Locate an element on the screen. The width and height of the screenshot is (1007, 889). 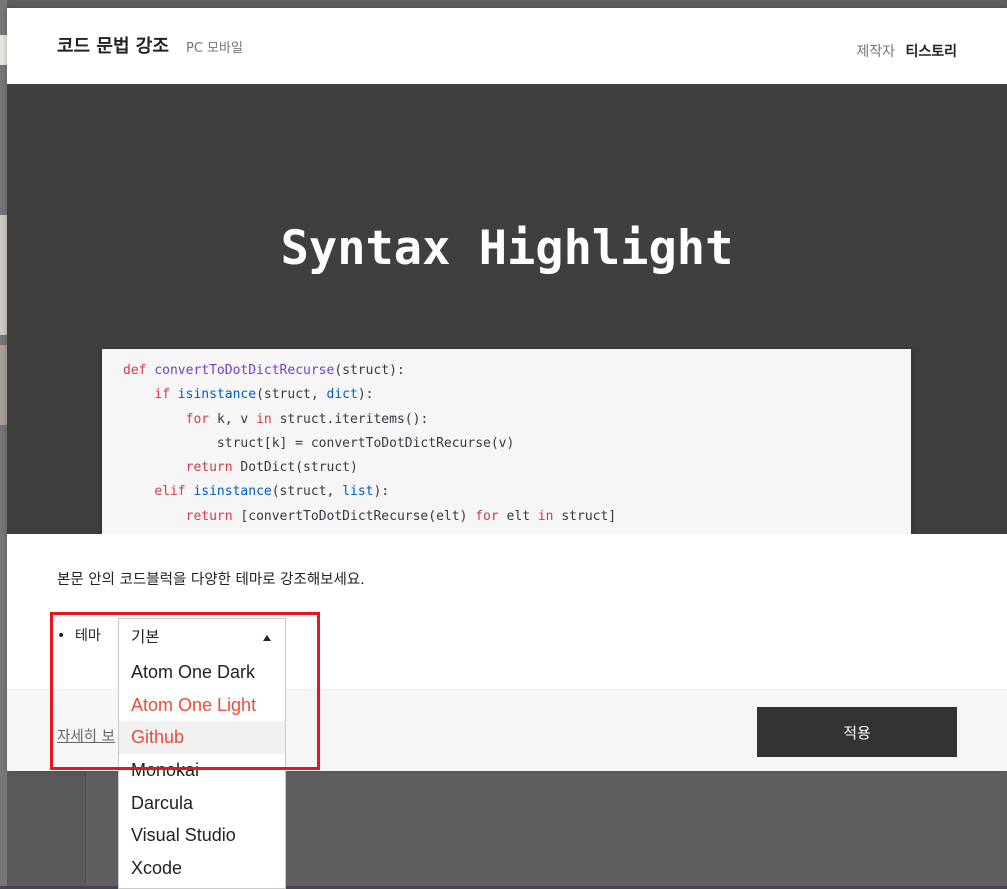
theme-label: 테마 is located at coordinates (88, 636).